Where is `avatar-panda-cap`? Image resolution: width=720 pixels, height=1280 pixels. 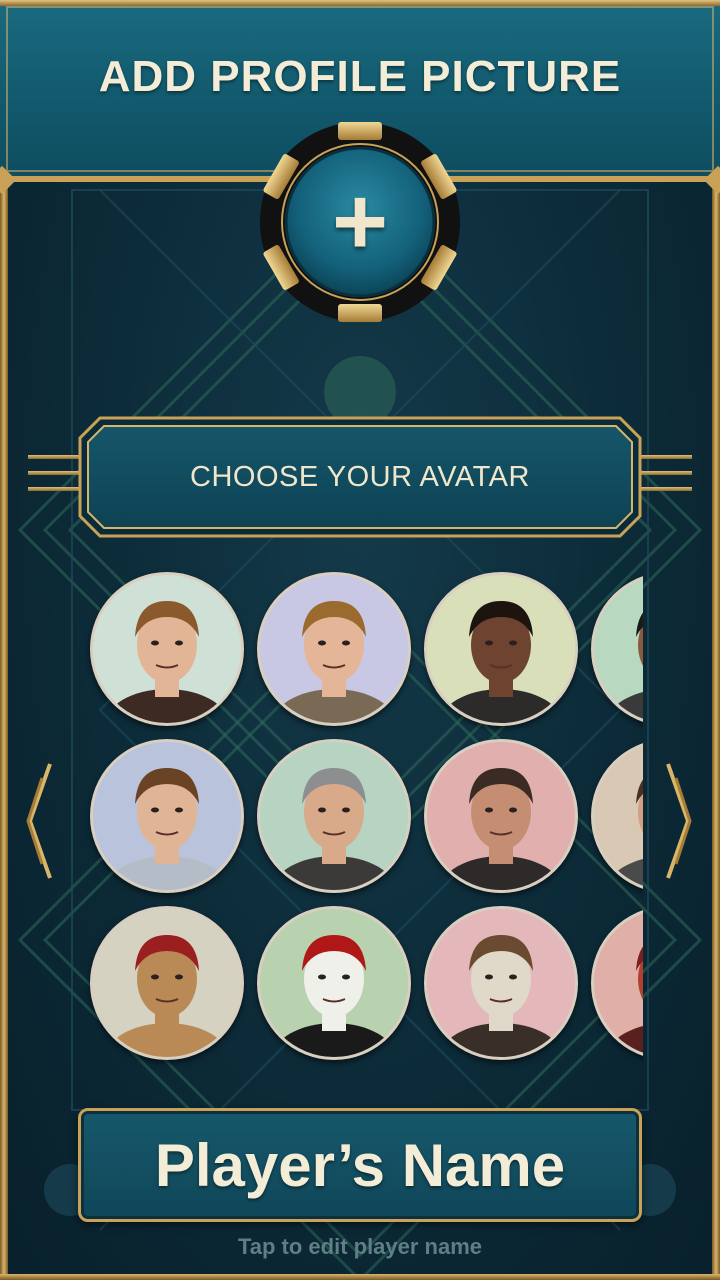
avatar-panda-cap is located at coordinates (334, 983).